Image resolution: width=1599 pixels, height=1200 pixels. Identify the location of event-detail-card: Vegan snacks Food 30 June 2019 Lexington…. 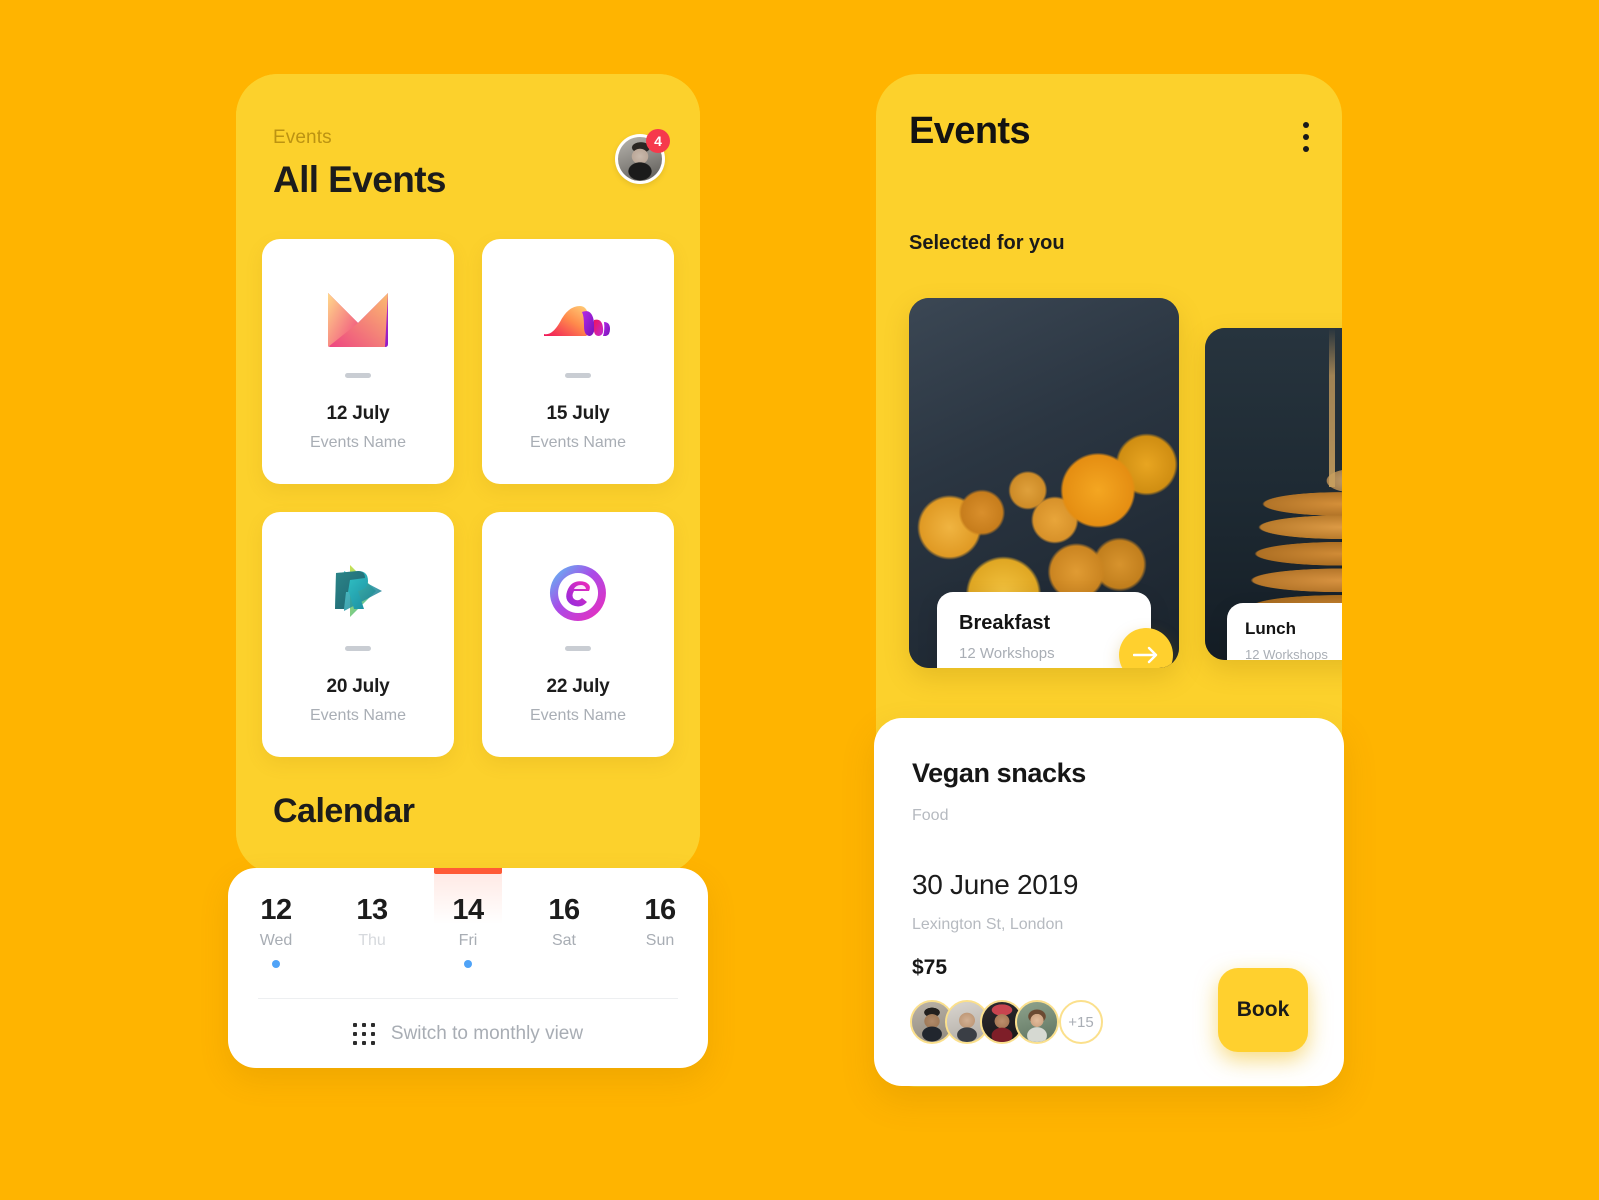
(1109, 902).